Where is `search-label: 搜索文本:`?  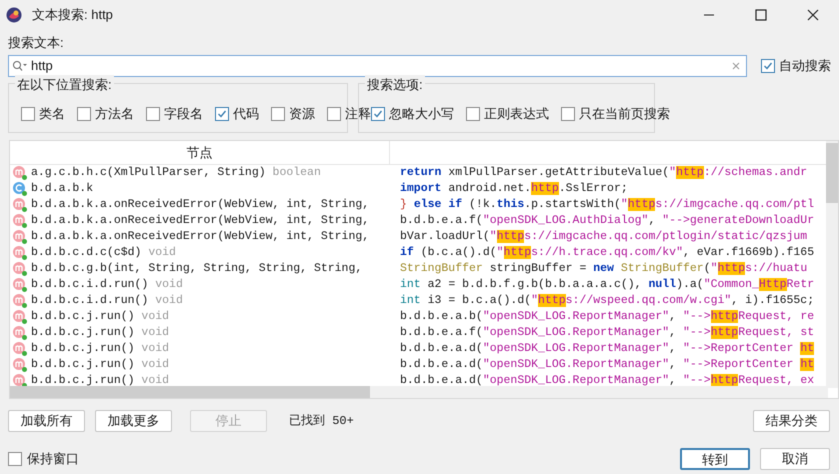 search-label: 搜索文本: is located at coordinates (36, 43).